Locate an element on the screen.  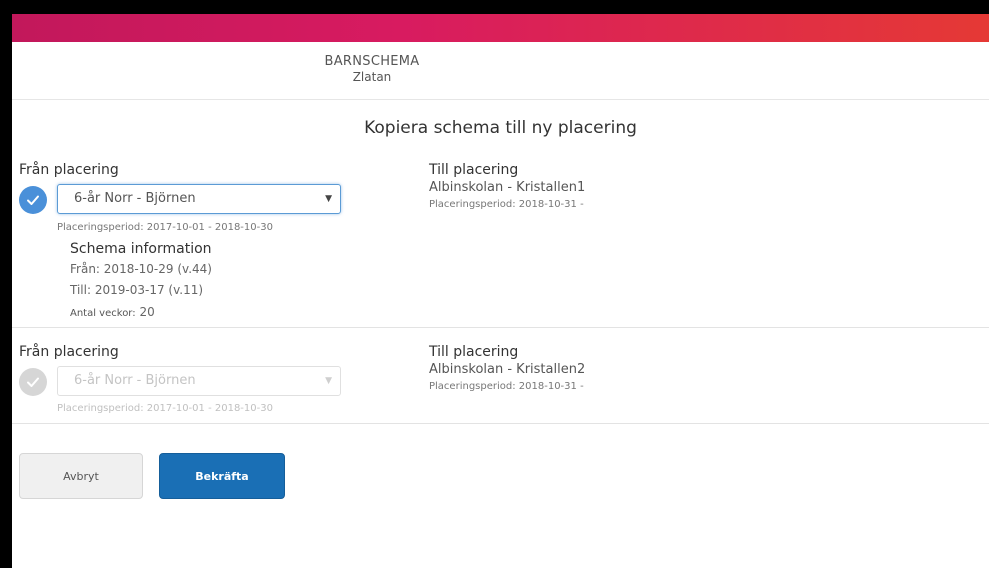
schema-to-value: 2019-03-17 (v.11) is located at coordinates (149, 290).